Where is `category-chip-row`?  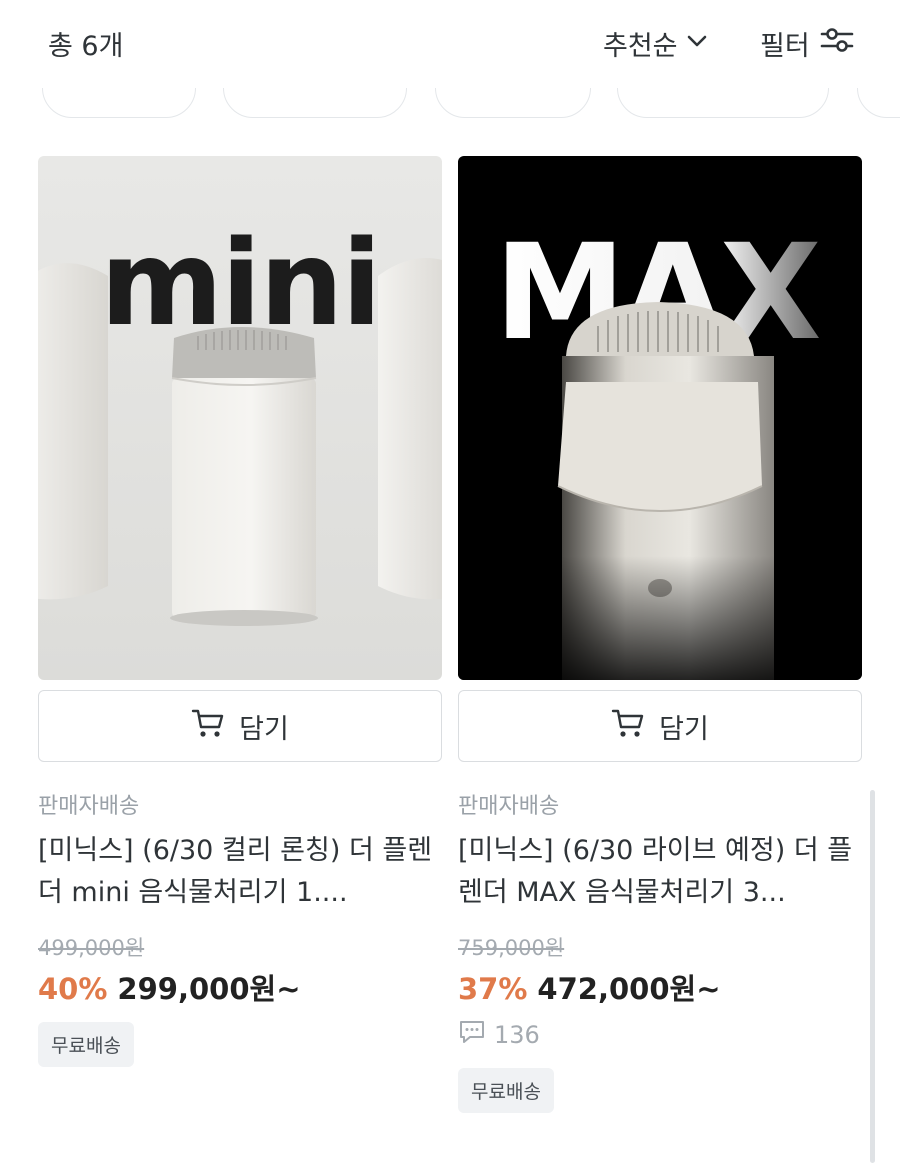 category-chip-row is located at coordinates (450, 105).